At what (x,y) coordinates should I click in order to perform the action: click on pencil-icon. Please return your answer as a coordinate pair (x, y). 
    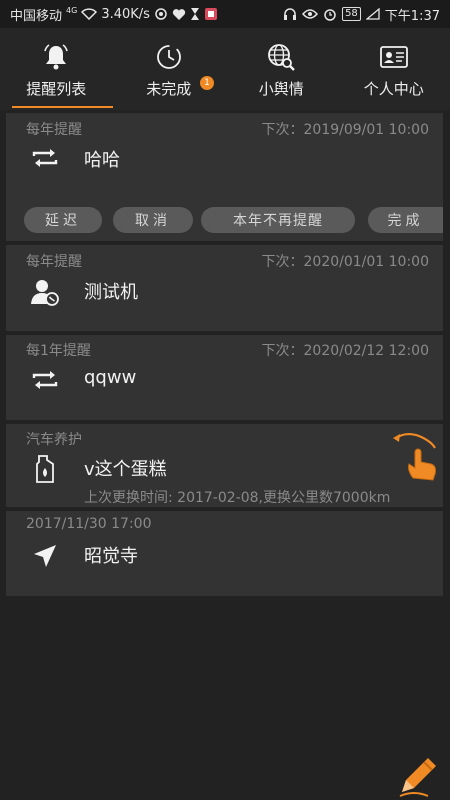
    Looking at the image, I should click on (417, 777).